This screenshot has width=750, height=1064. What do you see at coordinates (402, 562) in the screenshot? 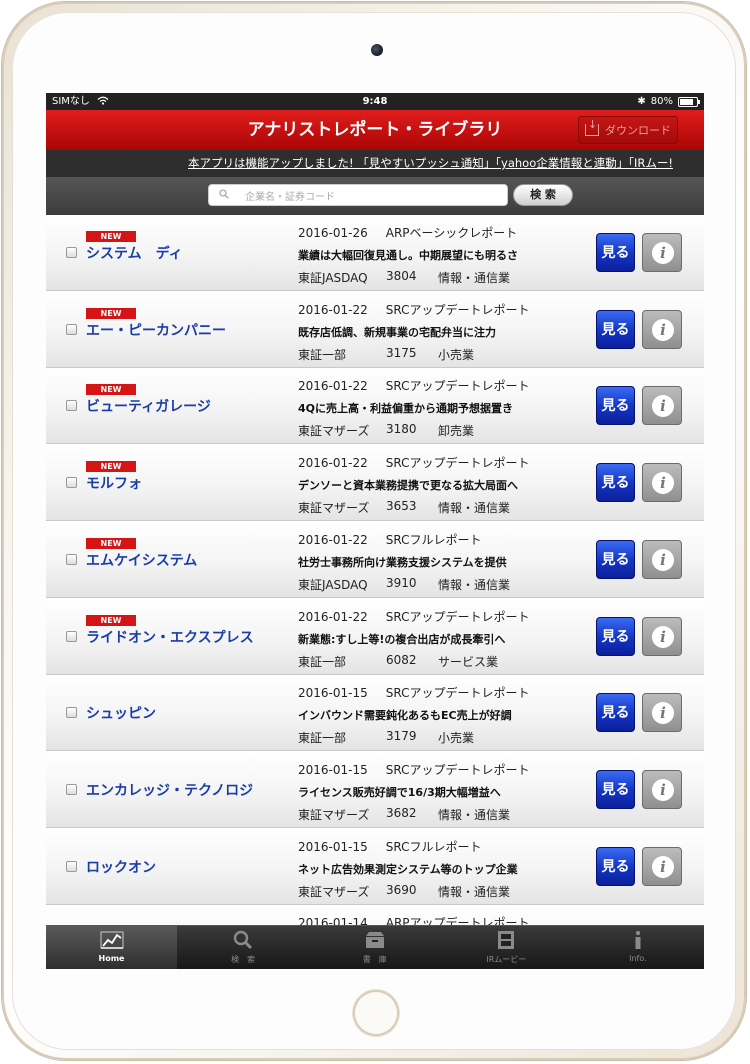
I see `report-headline: 社労士事務所向け業務支援システムを提供` at bounding box center [402, 562].